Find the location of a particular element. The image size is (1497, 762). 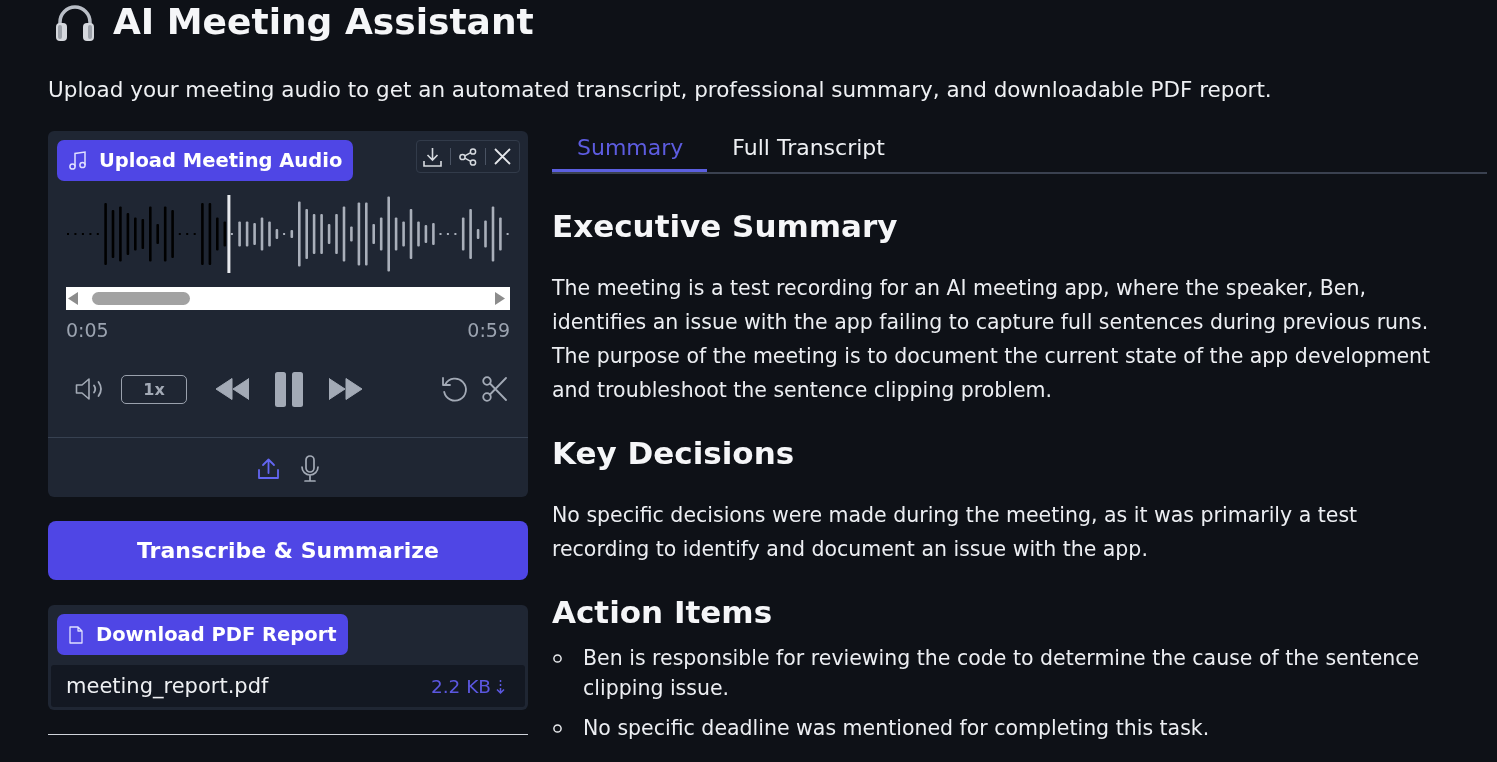

download-icon is located at coordinates (432, 156).